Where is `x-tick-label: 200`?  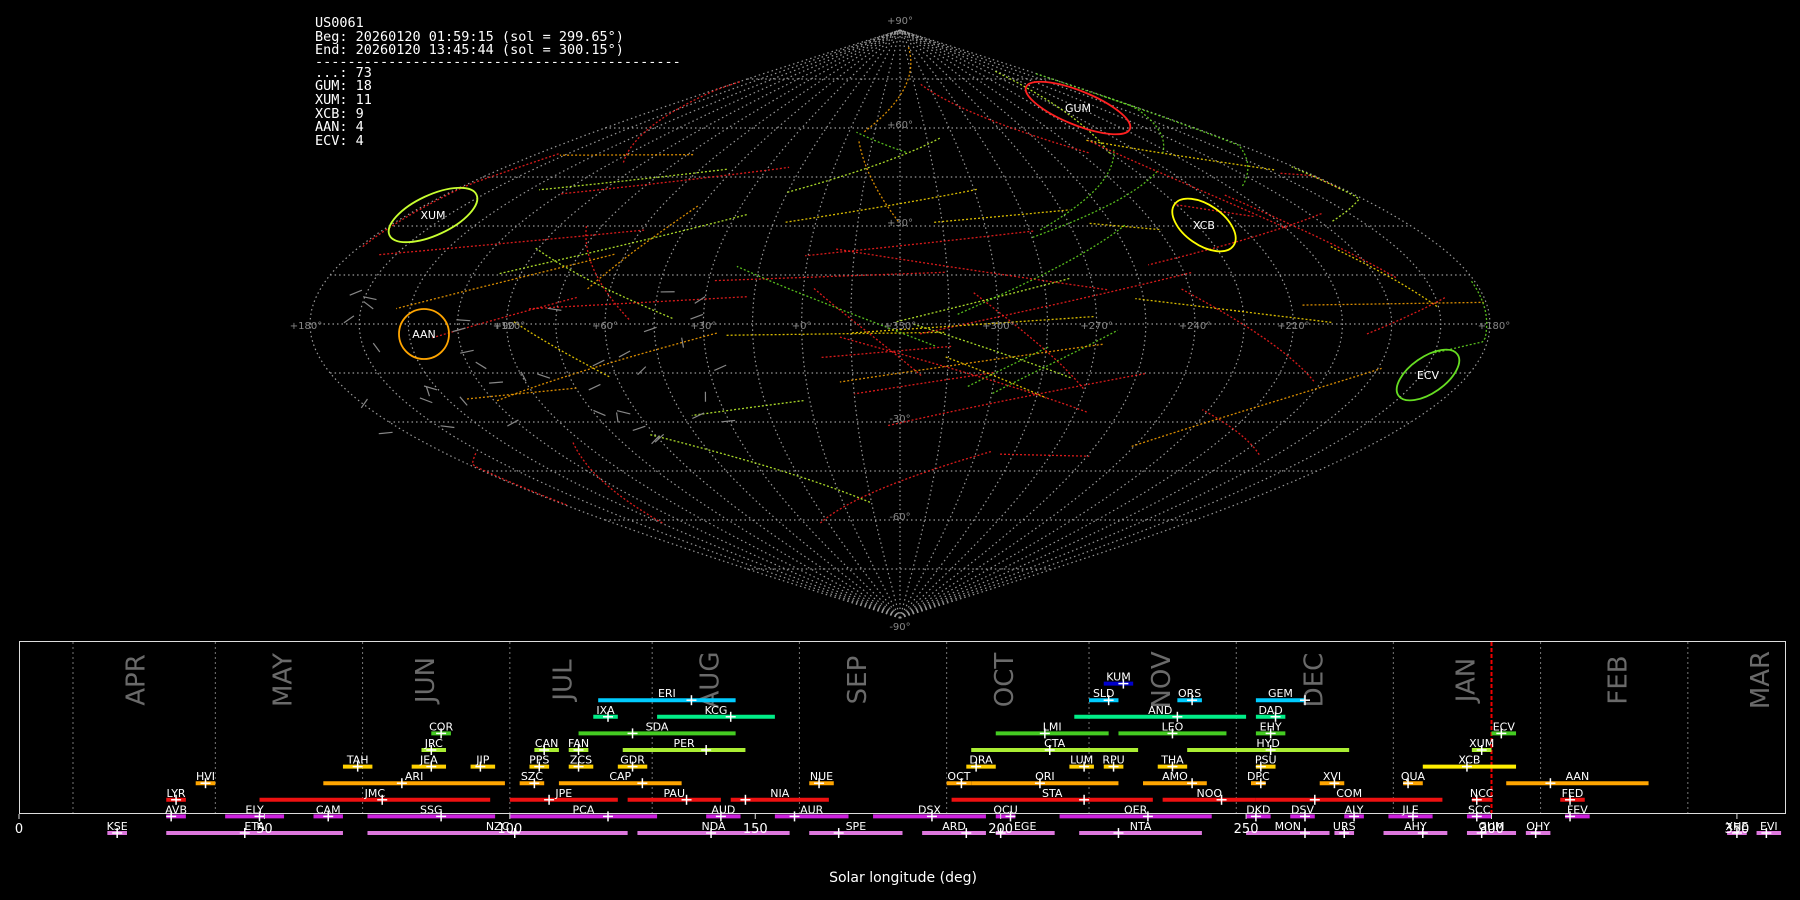 x-tick-label: 200 is located at coordinates (1000, 829).